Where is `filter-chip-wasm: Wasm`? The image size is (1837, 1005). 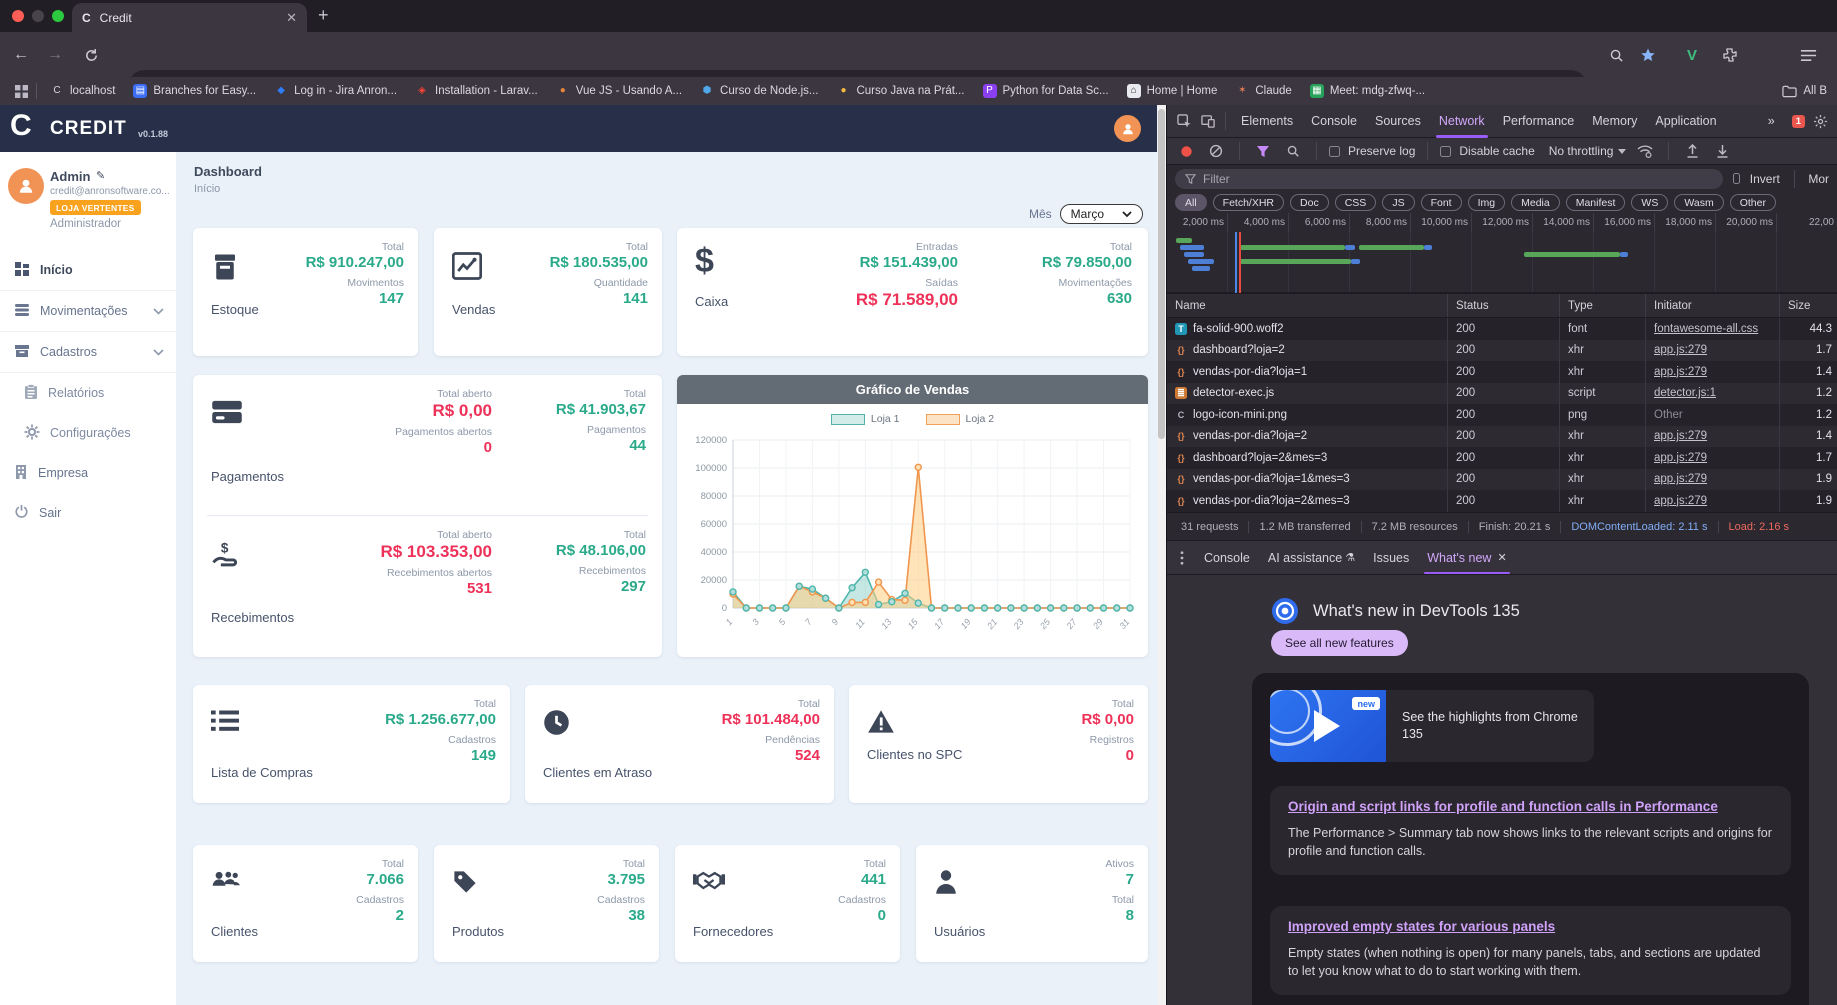 filter-chip-wasm: Wasm is located at coordinates (1699, 202).